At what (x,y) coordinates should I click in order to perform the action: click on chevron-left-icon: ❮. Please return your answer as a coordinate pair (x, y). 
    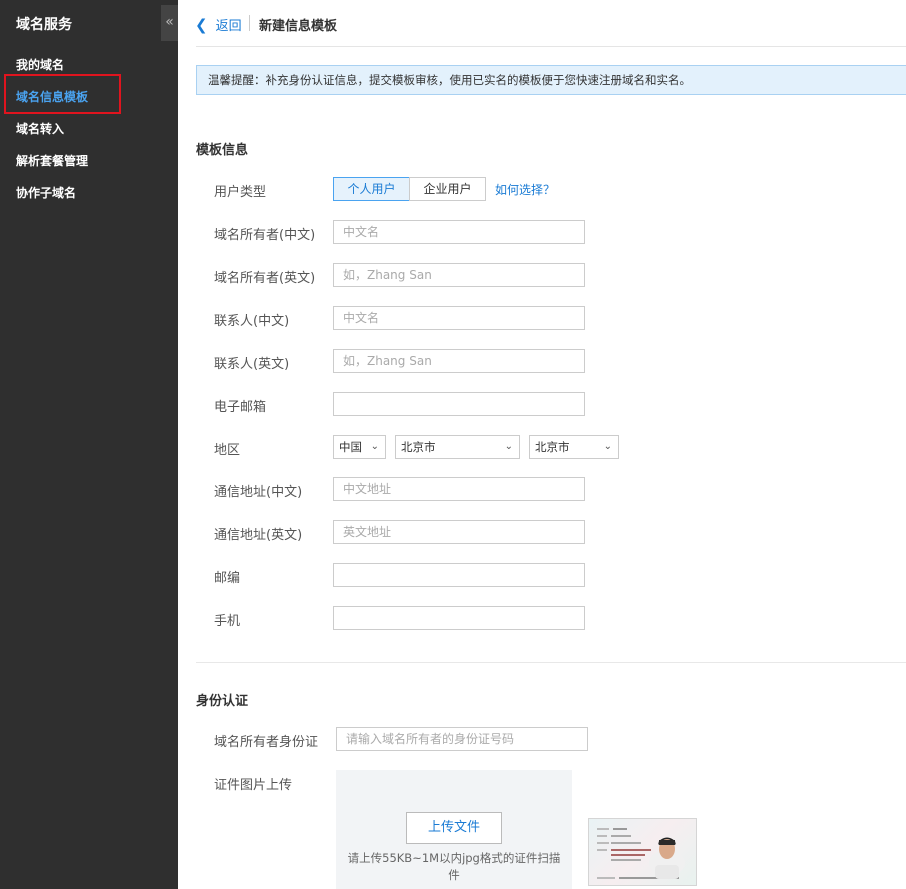
    Looking at the image, I should click on (201, 24).